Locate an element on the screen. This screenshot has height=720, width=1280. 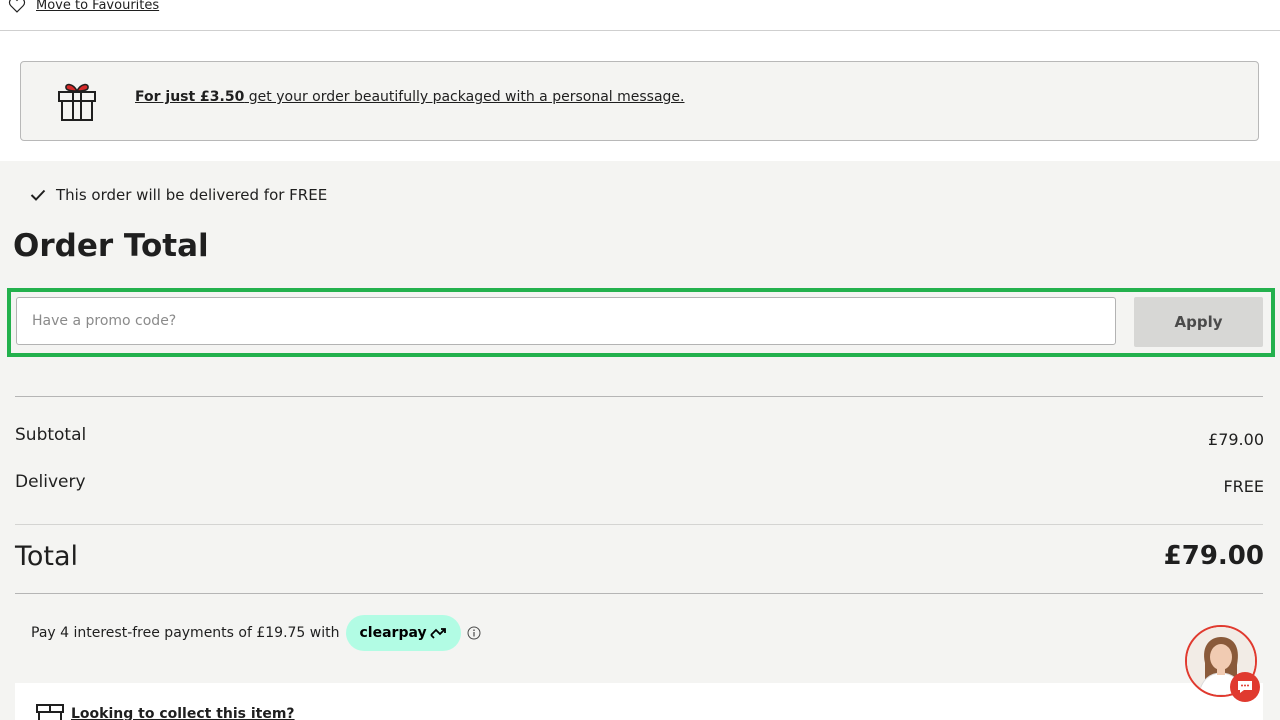
subtotal-label: Subtotal is located at coordinates (51, 435).